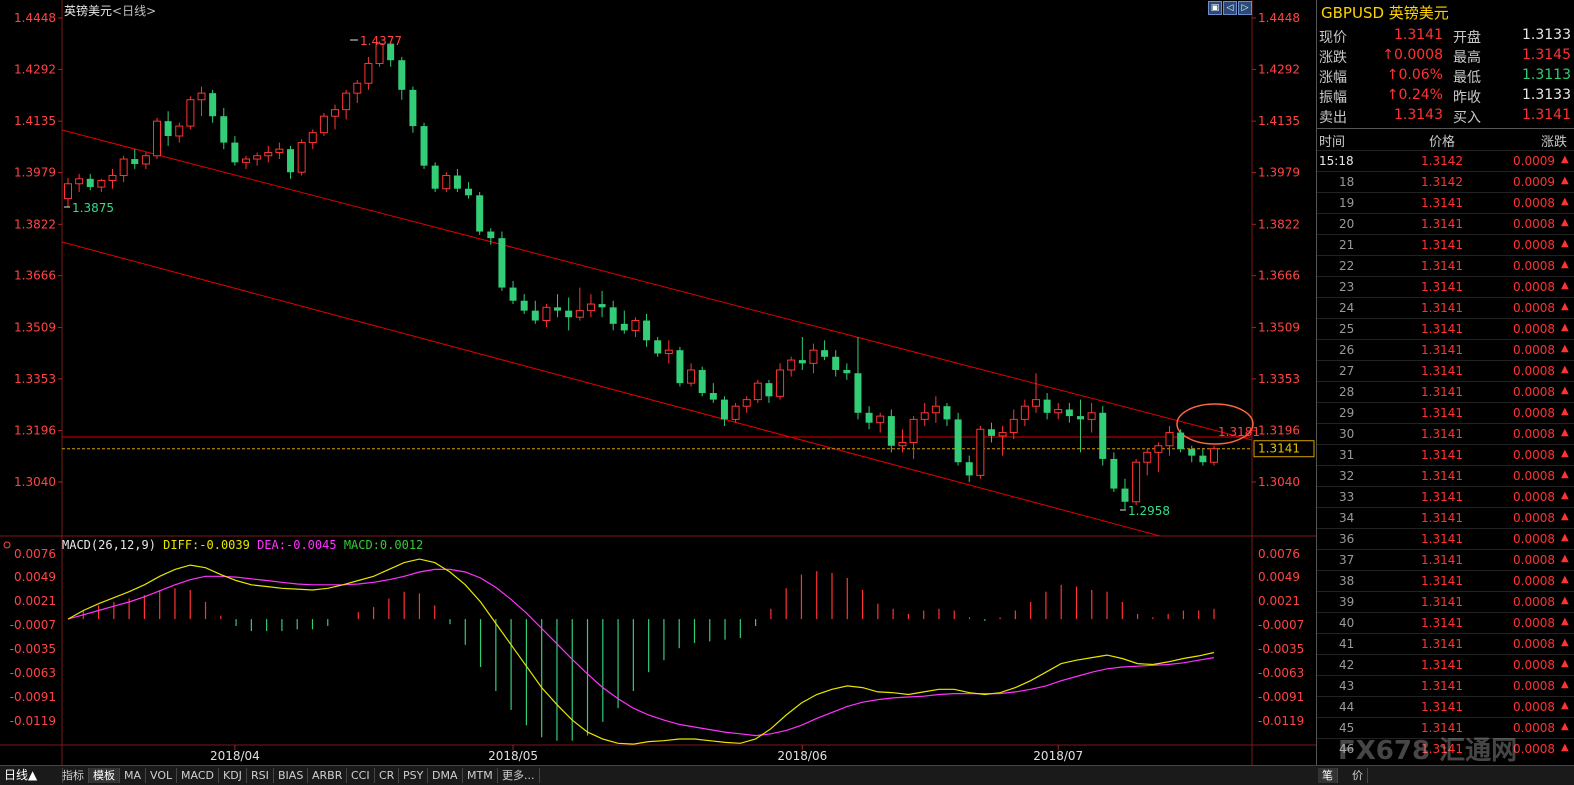 This screenshot has height=785, width=1574. Describe the element at coordinates (1418, 35) in the screenshot. I see `quote-value: 1.3141` at that location.